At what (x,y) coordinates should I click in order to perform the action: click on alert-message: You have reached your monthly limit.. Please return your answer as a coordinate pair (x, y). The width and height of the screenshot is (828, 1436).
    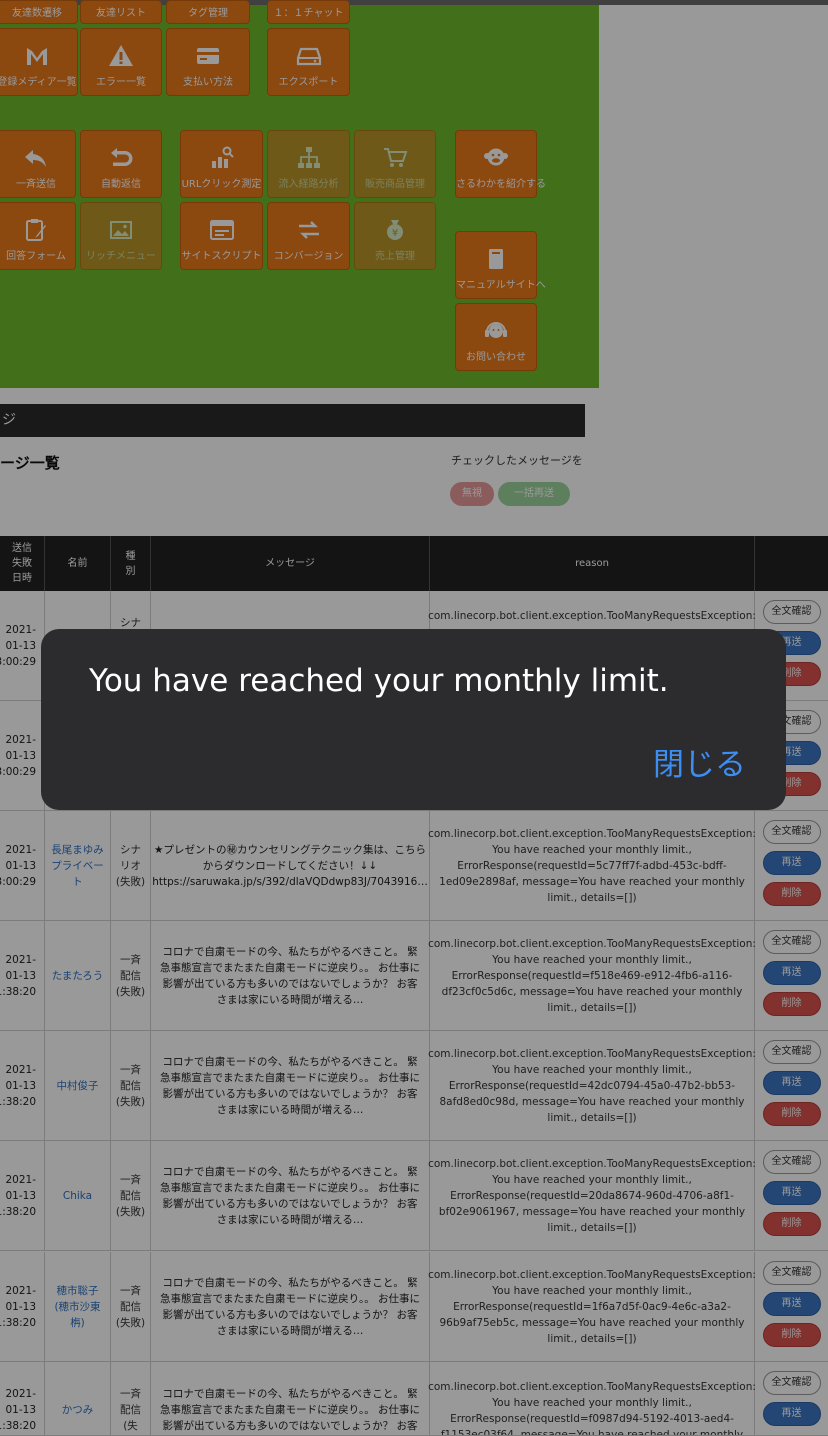
    Looking at the image, I should click on (379, 681).